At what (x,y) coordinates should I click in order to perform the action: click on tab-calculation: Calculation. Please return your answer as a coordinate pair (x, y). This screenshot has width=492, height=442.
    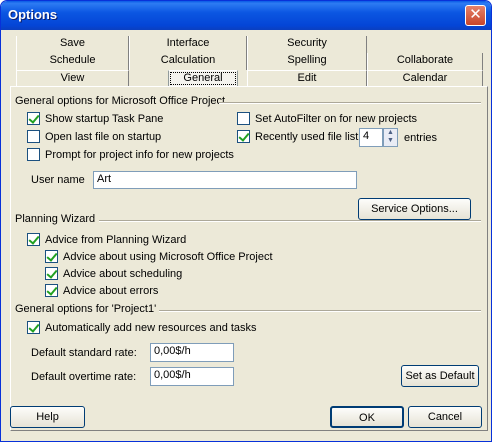
    Looking at the image, I should click on (188, 61).